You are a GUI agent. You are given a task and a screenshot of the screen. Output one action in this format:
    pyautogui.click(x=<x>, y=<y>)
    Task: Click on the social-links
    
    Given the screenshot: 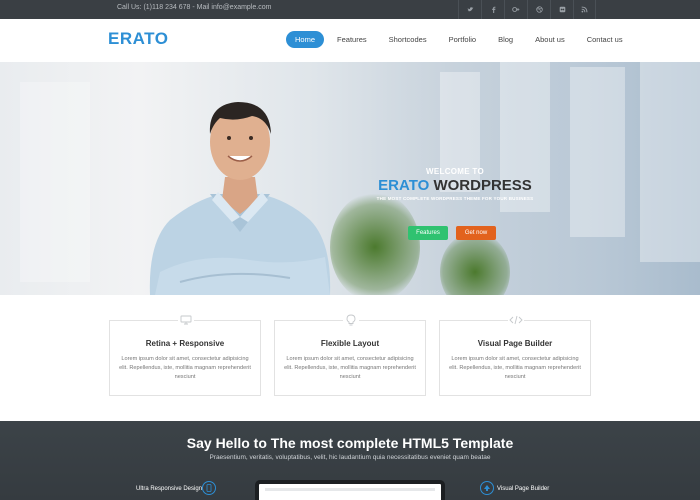 What is the action you would take?
    pyautogui.click(x=527, y=9)
    